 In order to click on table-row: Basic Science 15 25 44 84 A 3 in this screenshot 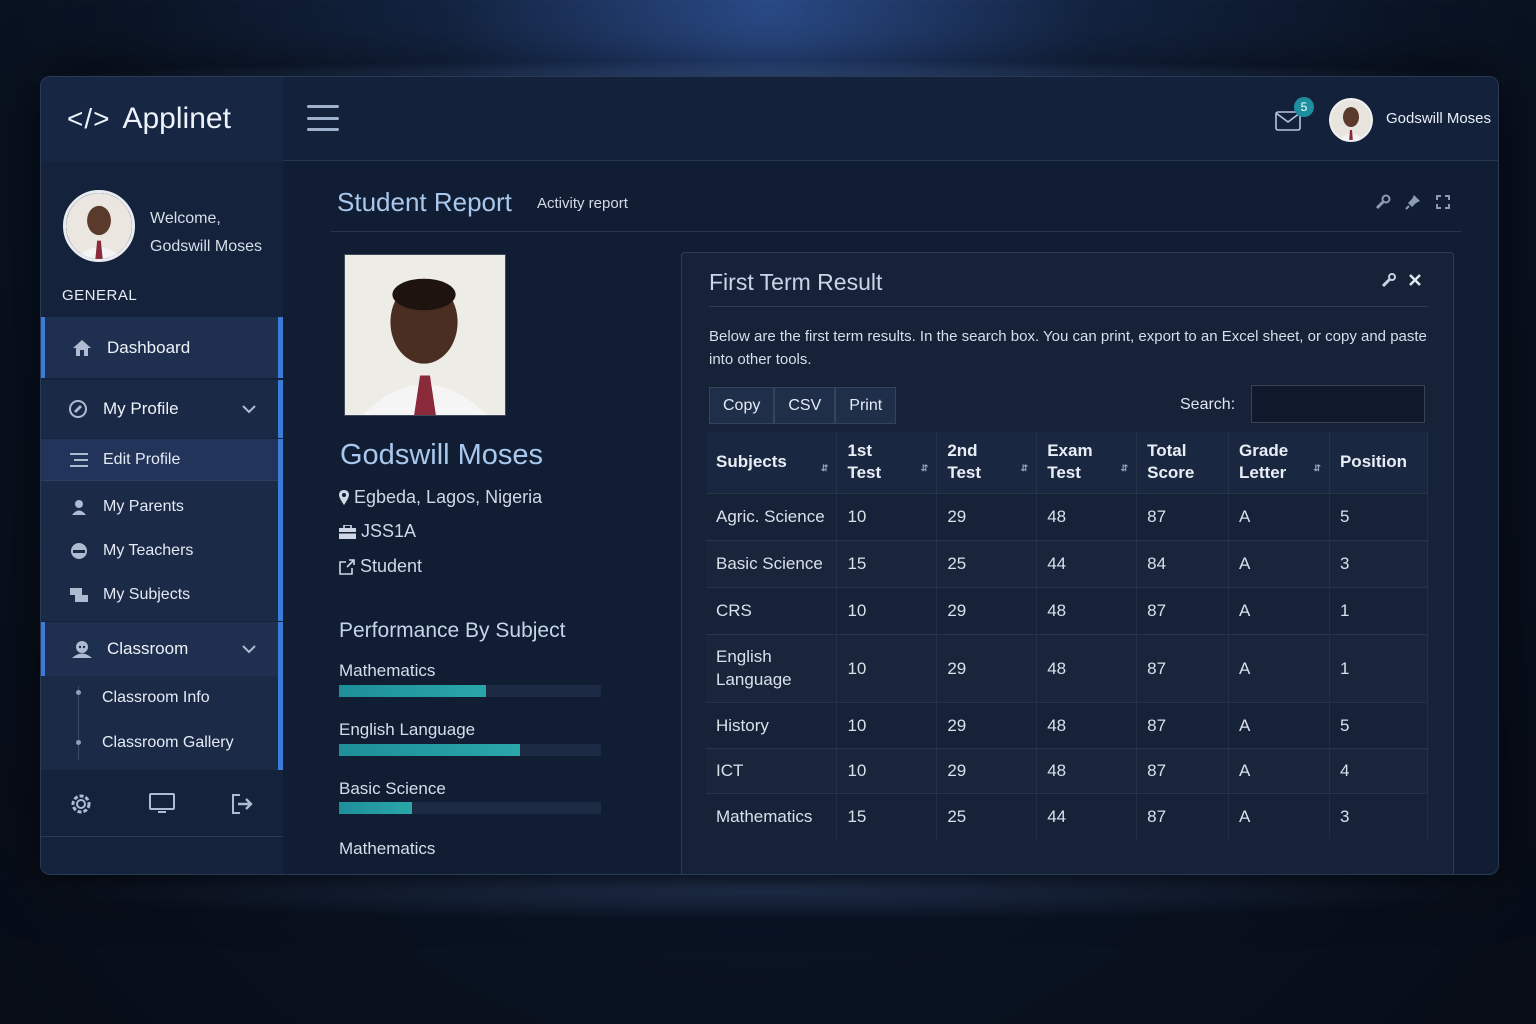, I will do `click(1067, 563)`.